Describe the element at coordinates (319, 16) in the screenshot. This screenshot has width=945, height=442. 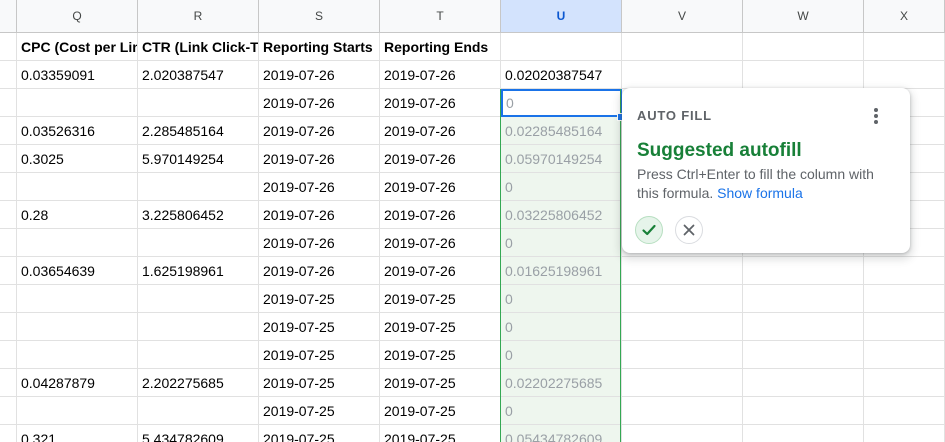
I see `column-header-s: S` at that location.